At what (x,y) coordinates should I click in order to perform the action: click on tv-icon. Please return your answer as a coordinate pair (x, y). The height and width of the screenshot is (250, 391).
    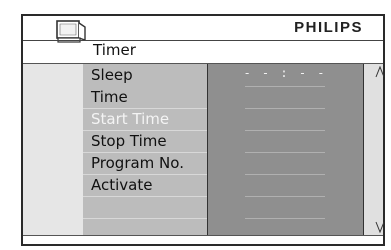
    Looking at the image, I should click on (71, 31).